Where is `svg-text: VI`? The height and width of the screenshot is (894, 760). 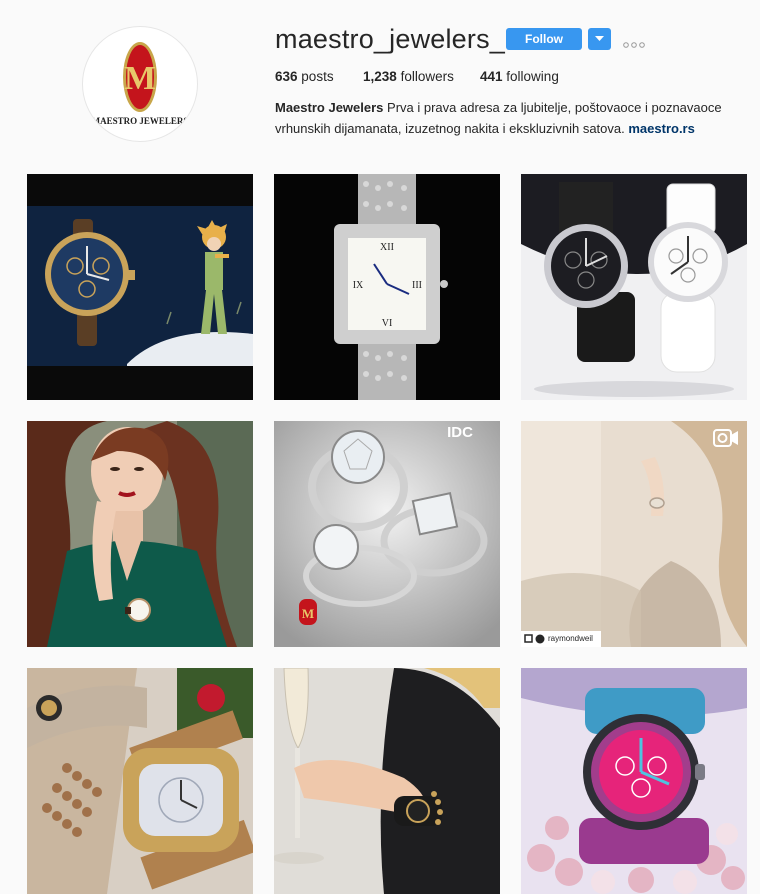
svg-text: VI is located at coordinates (387, 323).